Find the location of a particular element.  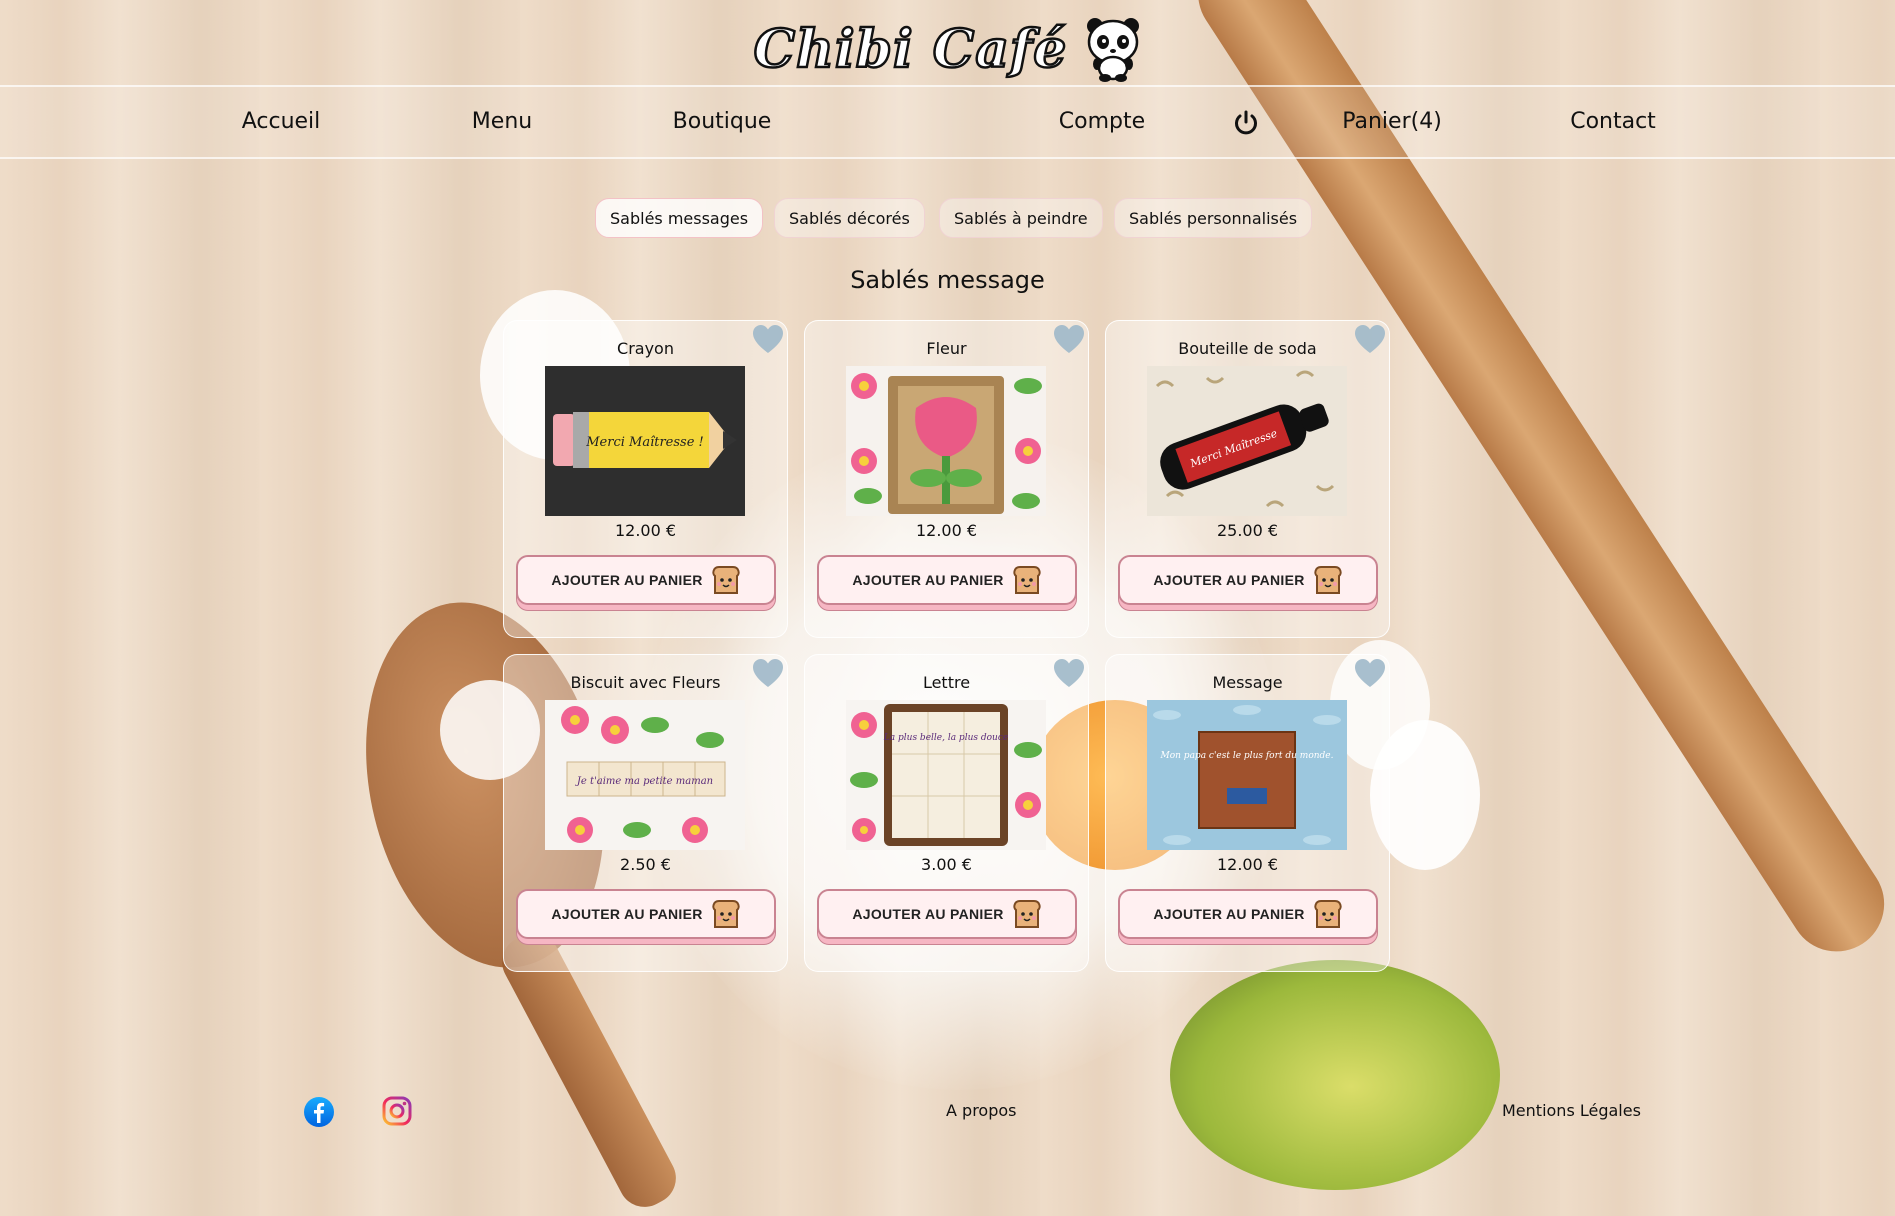

footer-legal-link: Mentions Légales is located at coordinates (1571, 1110).